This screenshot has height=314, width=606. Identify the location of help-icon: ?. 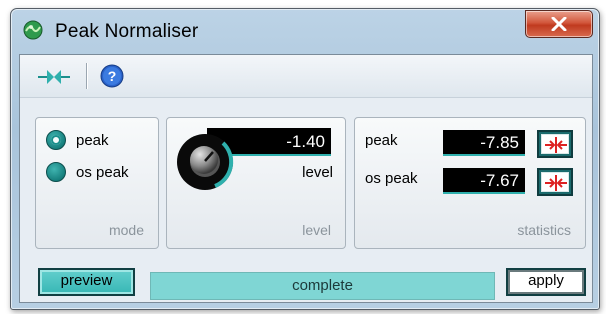
(112, 76).